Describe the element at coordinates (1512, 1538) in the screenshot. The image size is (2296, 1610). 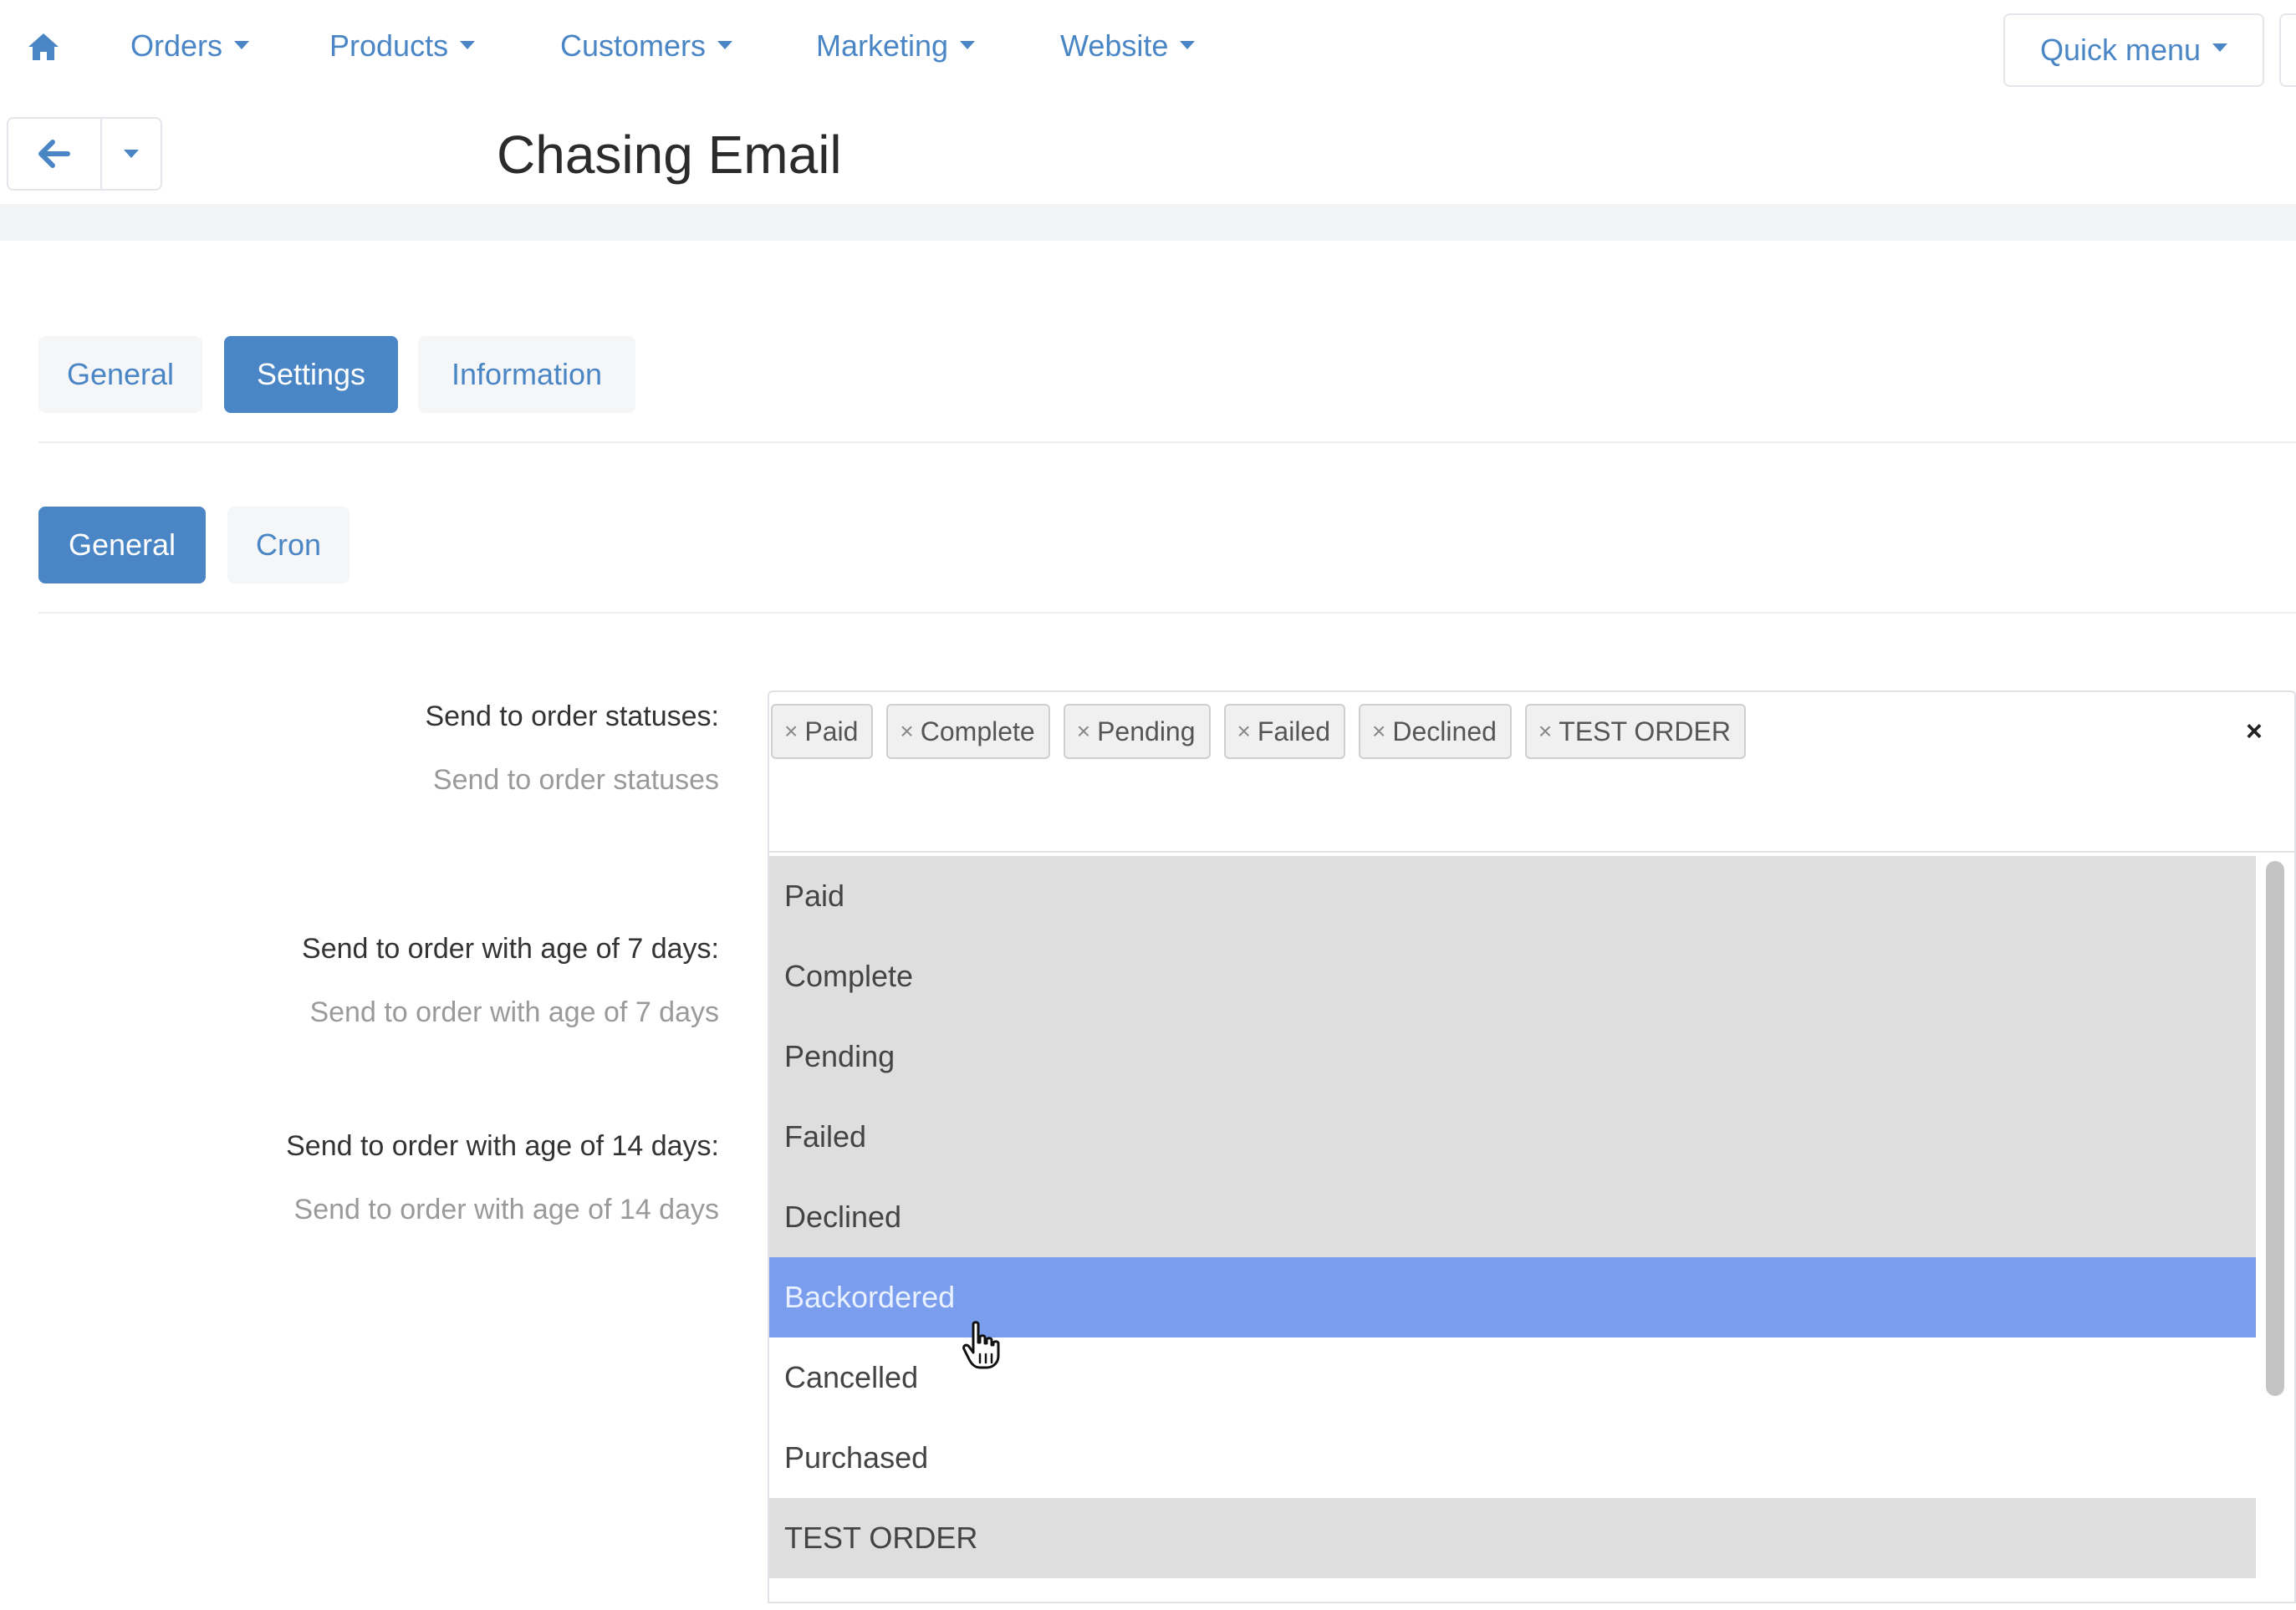
I see `status-option: TEST ORDER` at that location.